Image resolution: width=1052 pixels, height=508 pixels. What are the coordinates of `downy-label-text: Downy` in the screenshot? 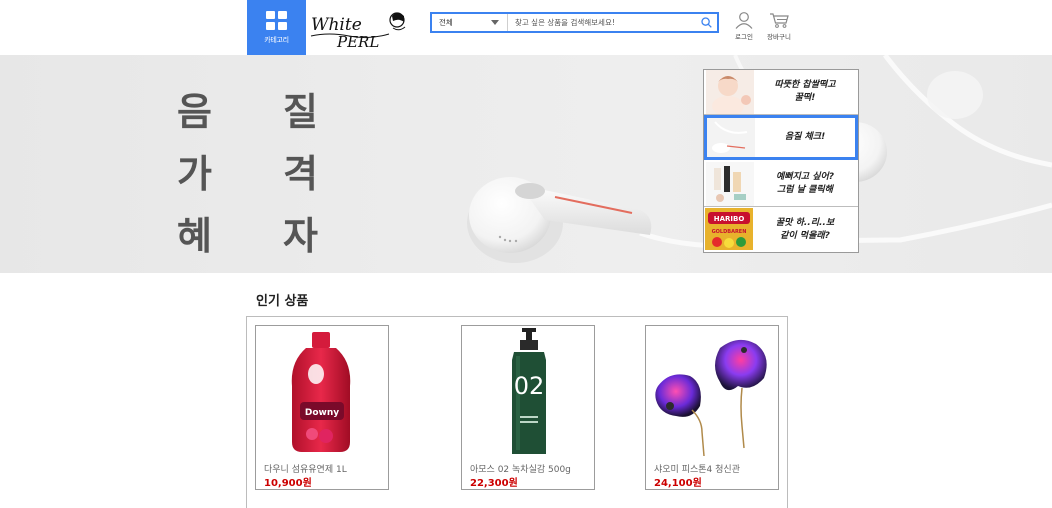 It's located at (322, 413).